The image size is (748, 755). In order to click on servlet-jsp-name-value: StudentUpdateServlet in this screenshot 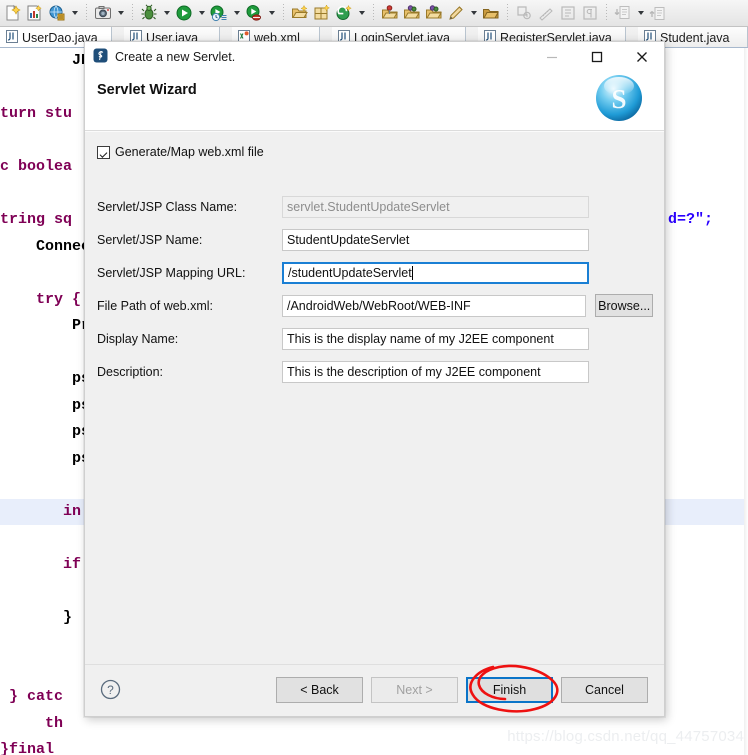, I will do `click(348, 239)`.